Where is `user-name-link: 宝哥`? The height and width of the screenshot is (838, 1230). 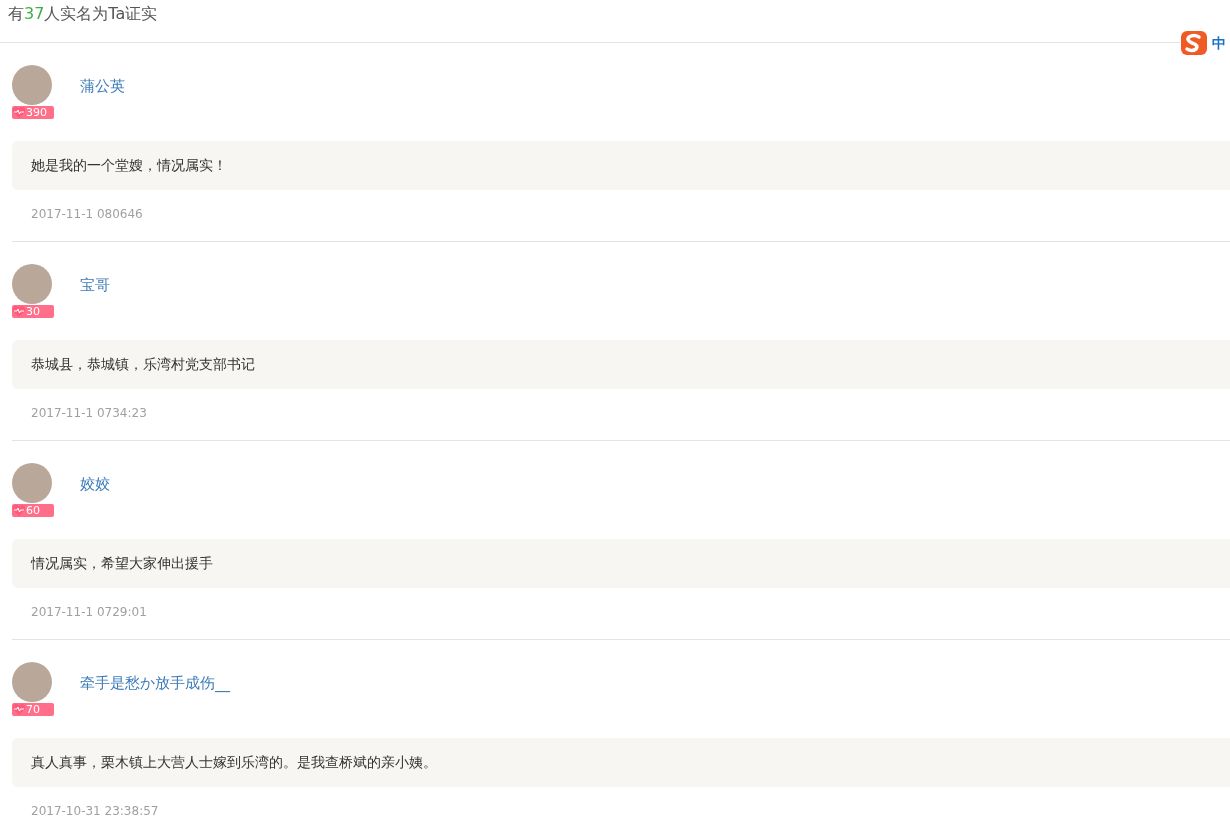 user-name-link: 宝哥 is located at coordinates (95, 296).